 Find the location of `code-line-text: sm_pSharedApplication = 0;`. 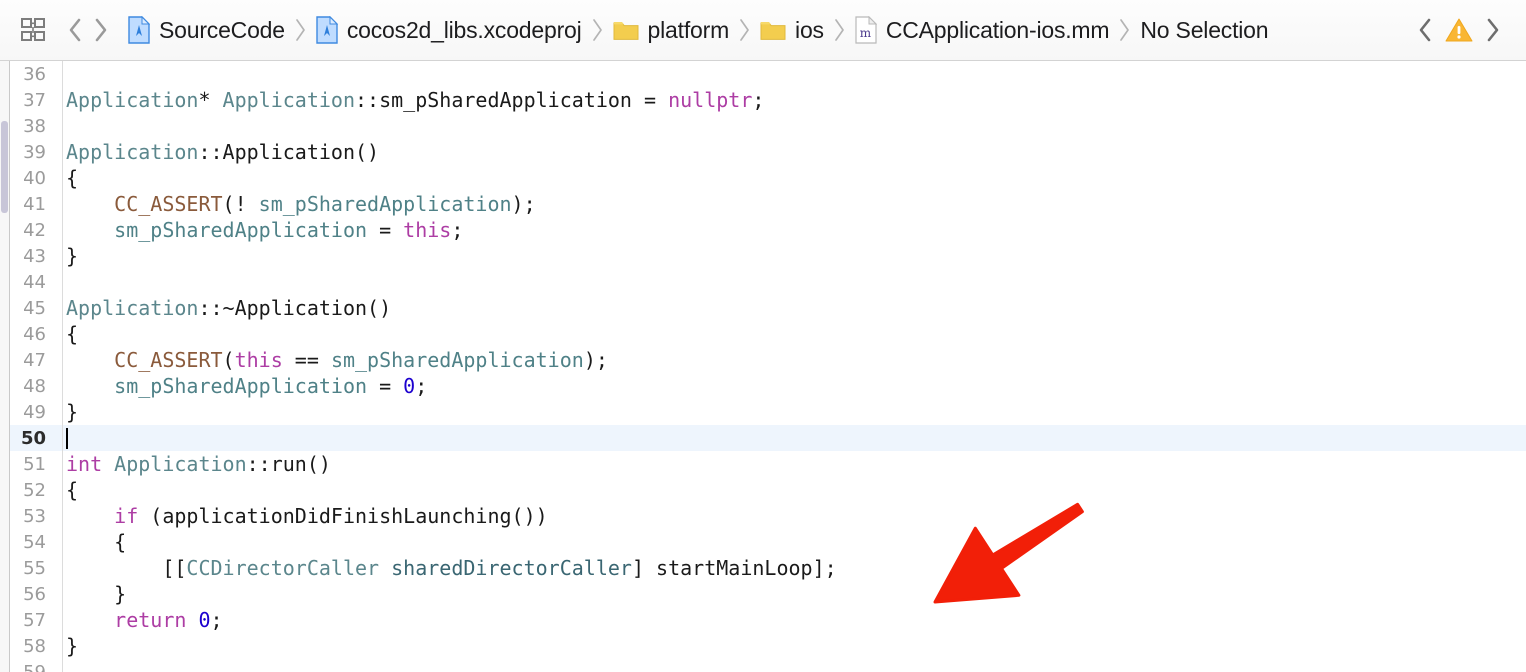

code-line-text: sm_pSharedApplication = 0; is located at coordinates (790, 386).